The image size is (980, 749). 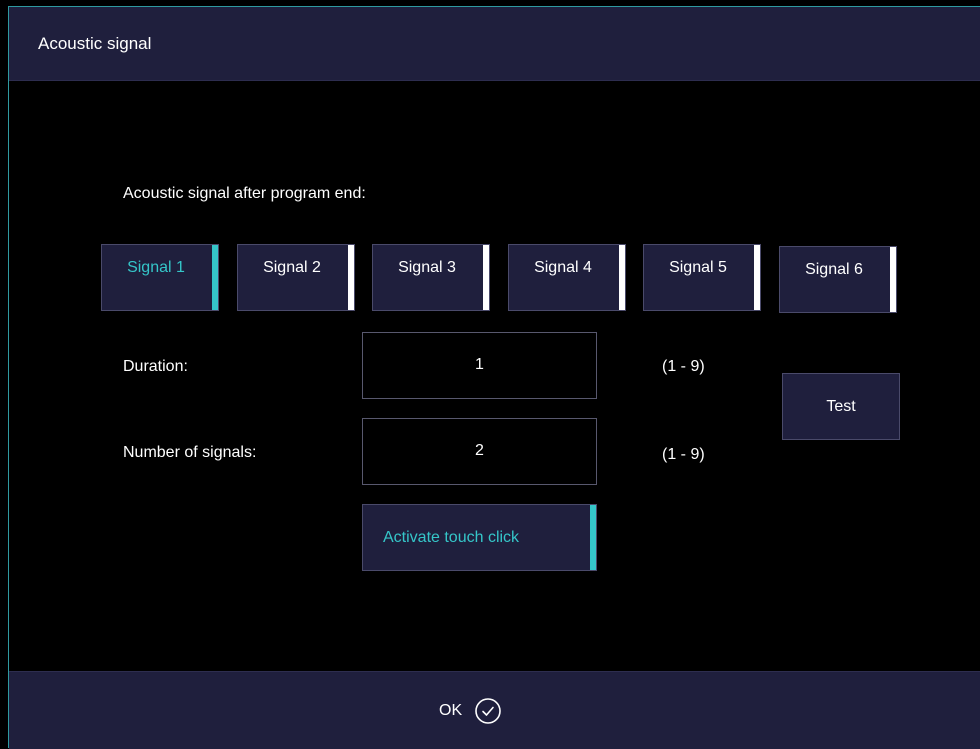 What do you see at coordinates (95, 43) in the screenshot?
I see `dialog-title: Acoustic signal` at bounding box center [95, 43].